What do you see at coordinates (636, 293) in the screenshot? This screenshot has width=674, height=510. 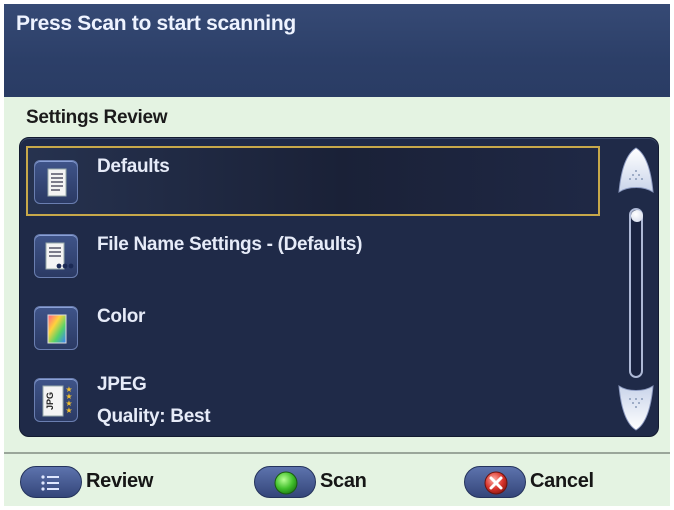 I see `scroll-track` at bounding box center [636, 293].